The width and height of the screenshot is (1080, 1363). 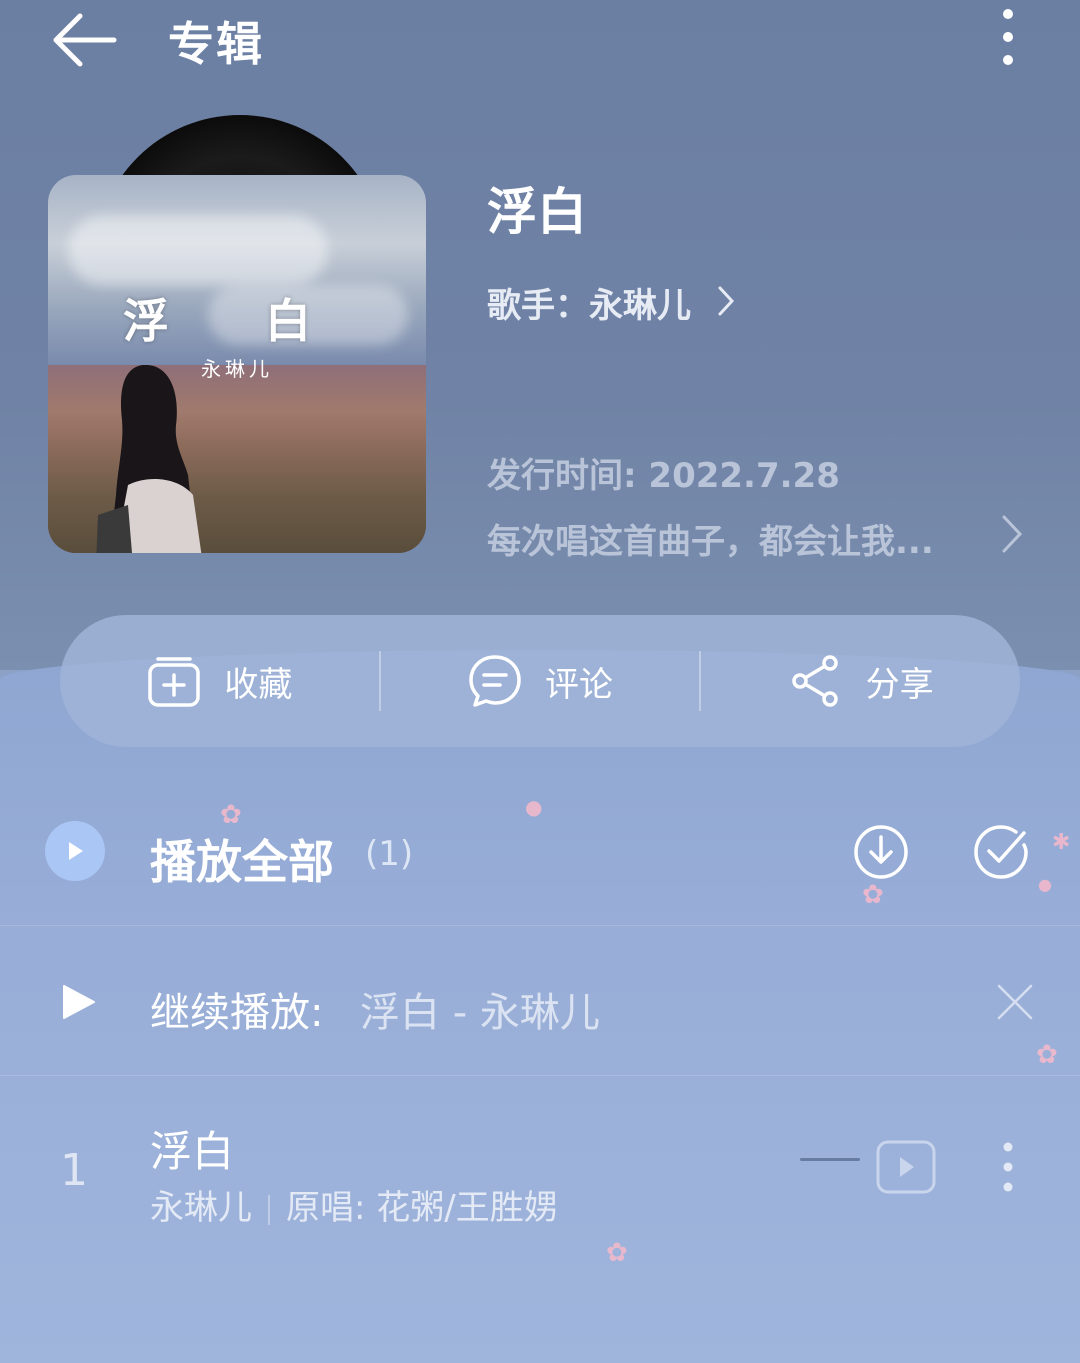 What do you see at coordinates (258, 684) in the screenshot?
I see `collect-label: 收藏` at bounding box center [258, 684].